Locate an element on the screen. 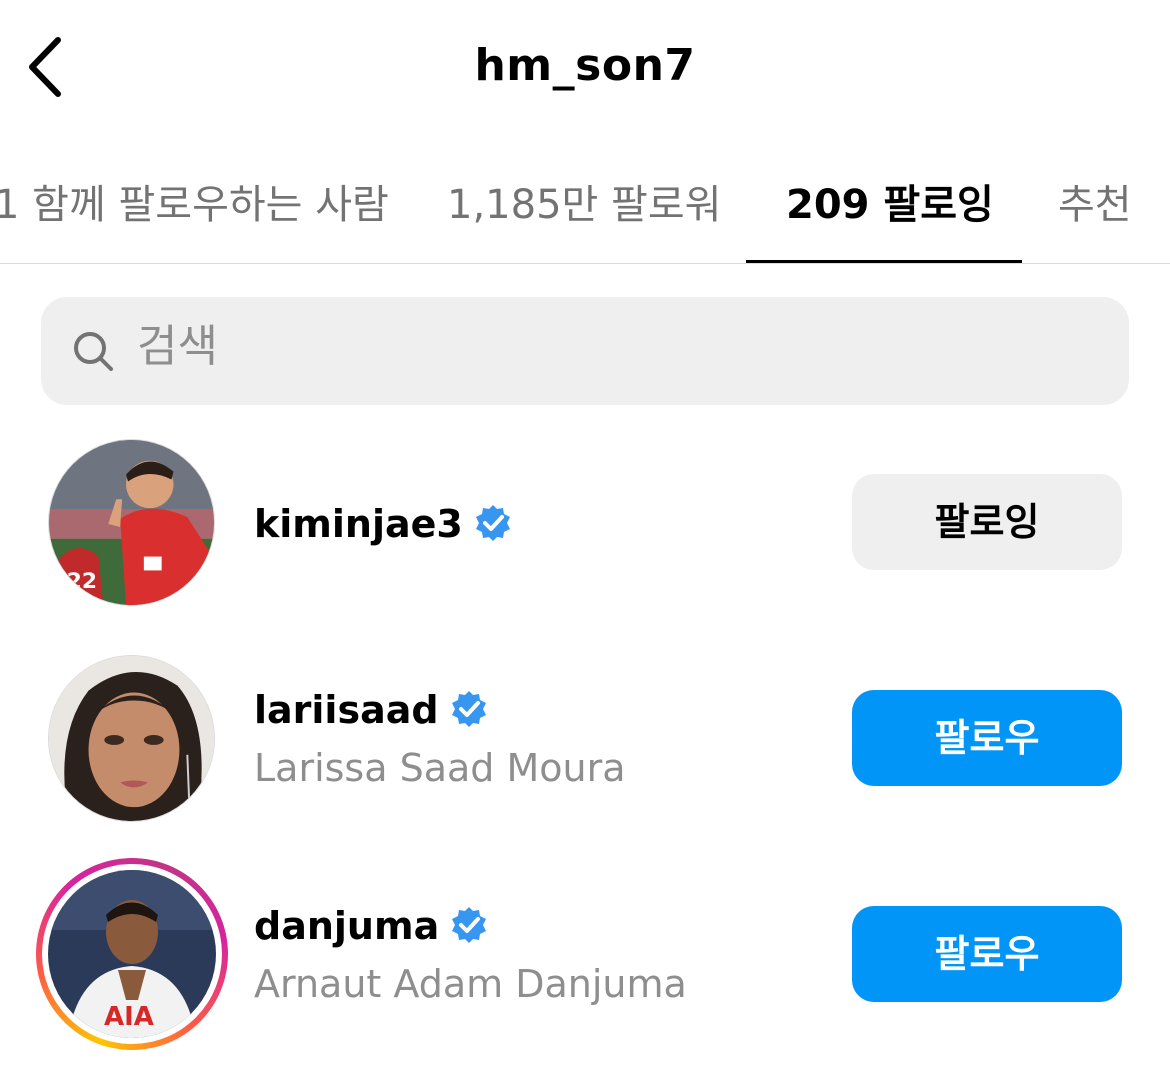 This screenshot has height=1073, width=1170. username: lariisaad is located at coordinates (371, 710).